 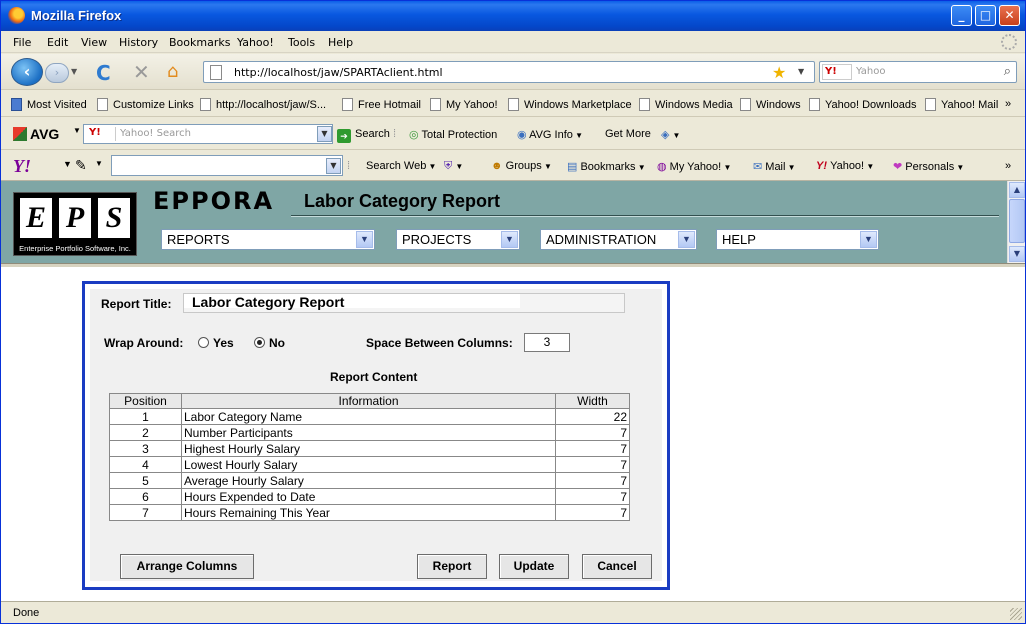 I want to click on menu-yahoo: Yahoo!, so click(x=255, y=42).